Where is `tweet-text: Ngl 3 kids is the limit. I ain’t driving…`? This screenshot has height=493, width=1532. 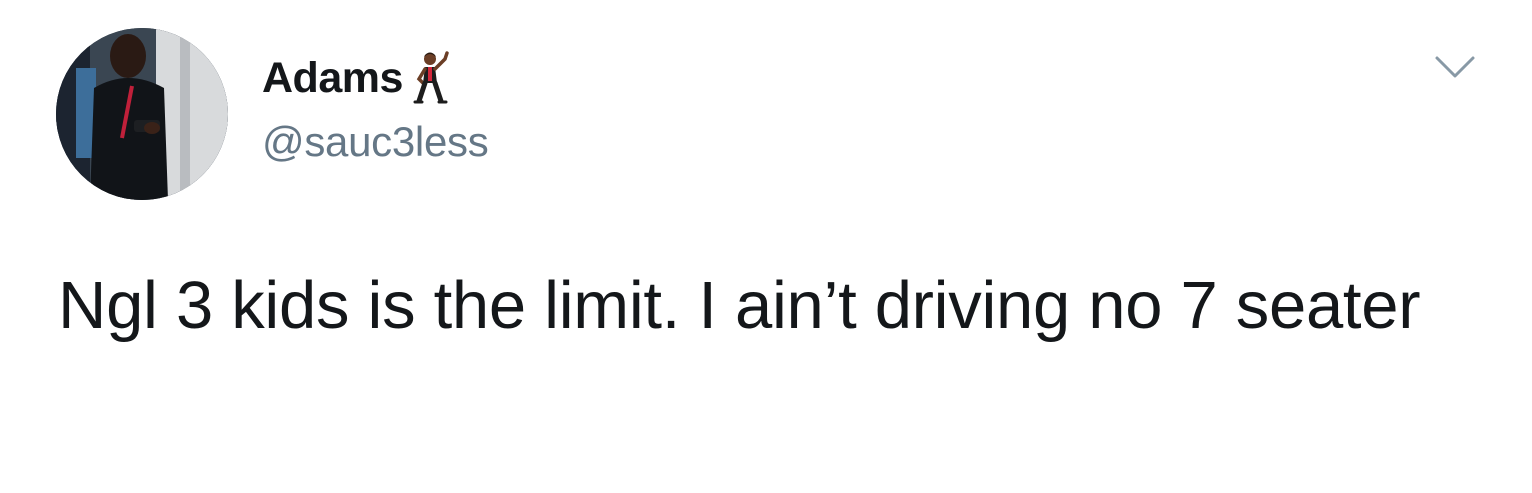
tweet-text: Ngl 3 kids is the limit. I ain’t driving… is located at coordinates (739, 305).